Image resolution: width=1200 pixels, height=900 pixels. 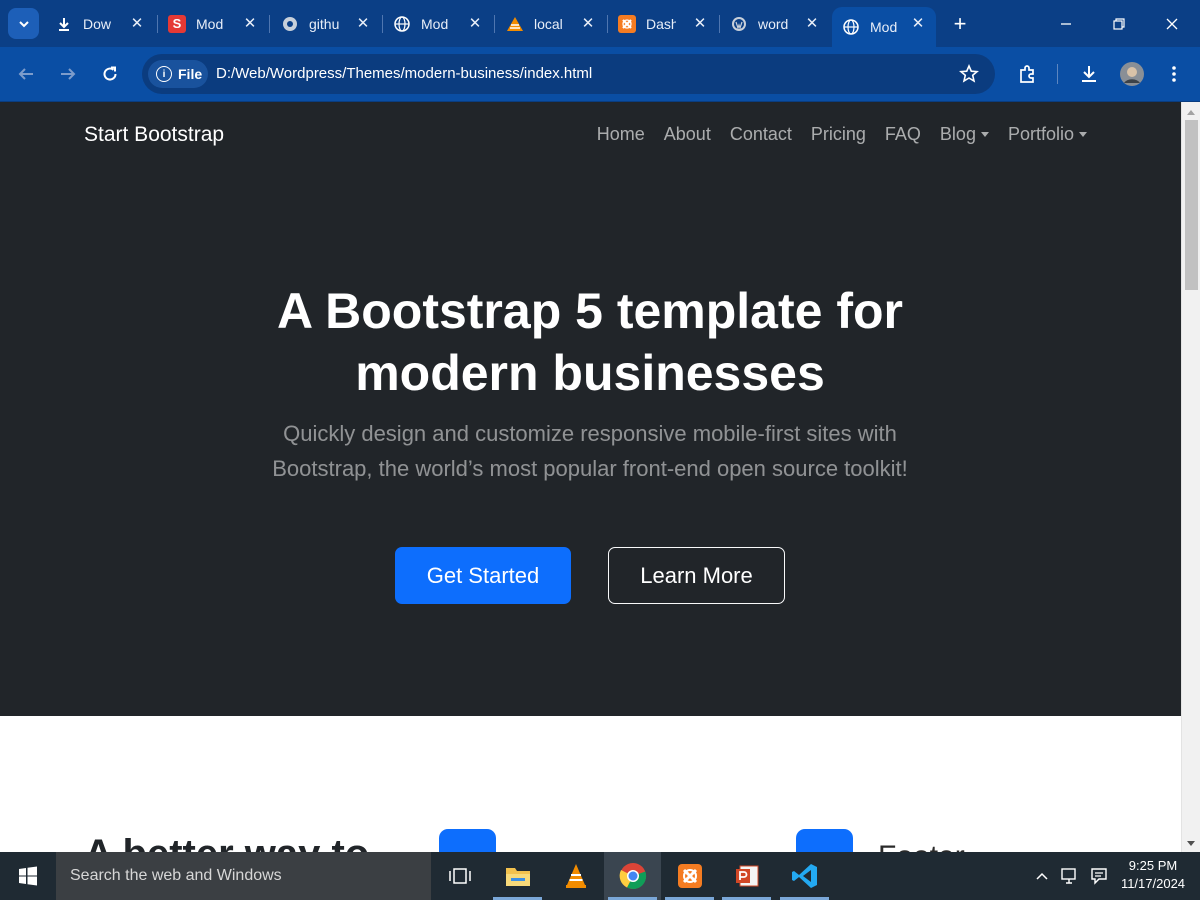 What do you see at coordinates (26, 74) in the screenshot?
I see `back-button` at bounding box center [26, 74].